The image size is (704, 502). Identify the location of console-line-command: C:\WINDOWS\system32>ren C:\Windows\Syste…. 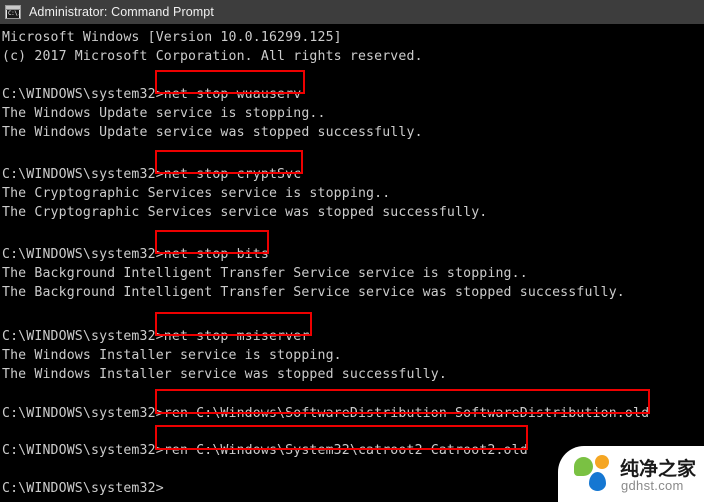
(265, 450).